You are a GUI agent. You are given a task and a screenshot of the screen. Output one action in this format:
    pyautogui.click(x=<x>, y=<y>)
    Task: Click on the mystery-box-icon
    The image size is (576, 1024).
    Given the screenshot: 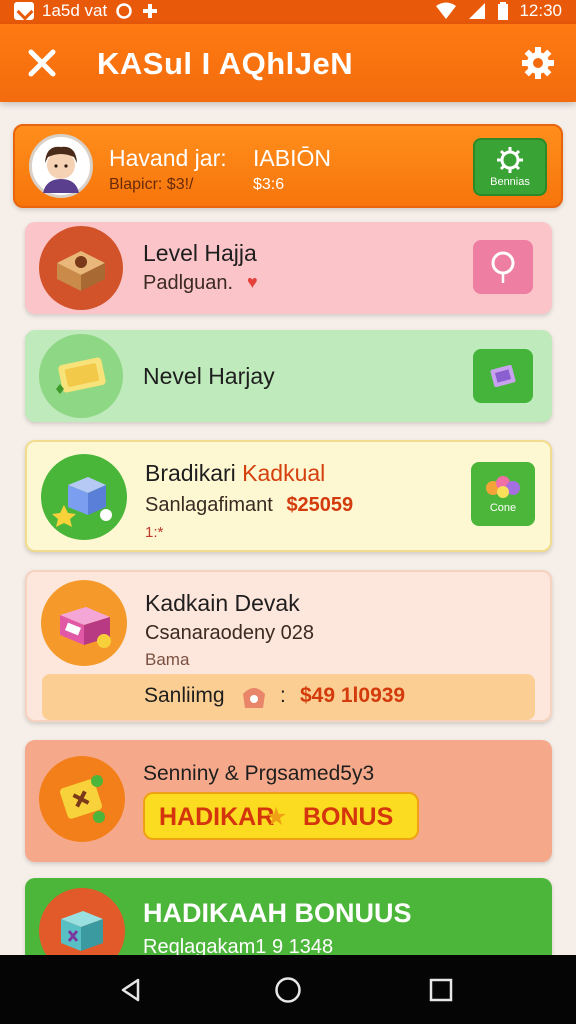 What is the action you would take?
    pyautogui.click(x=82, y=502)
    